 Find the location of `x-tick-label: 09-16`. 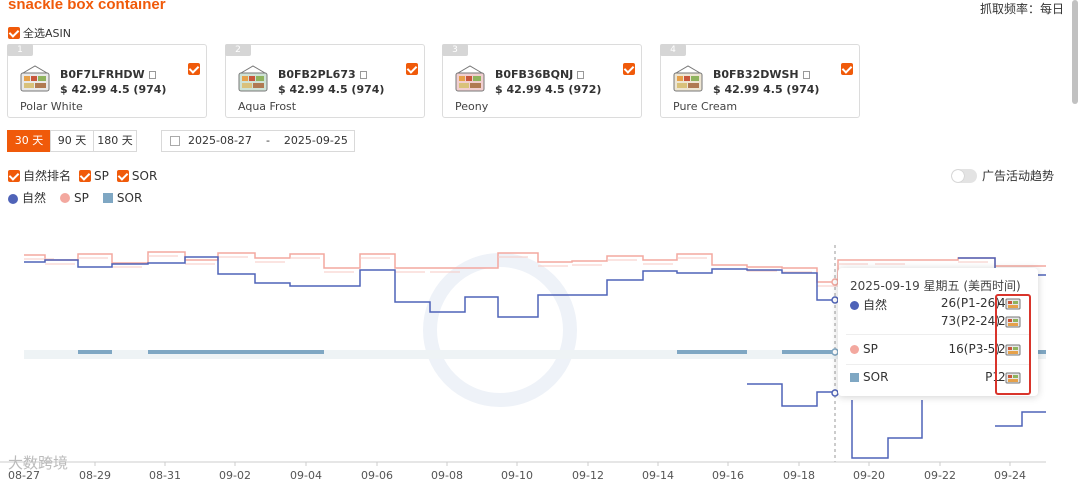

x-tick-label: 09-16 is located at coordinates (728, 475).